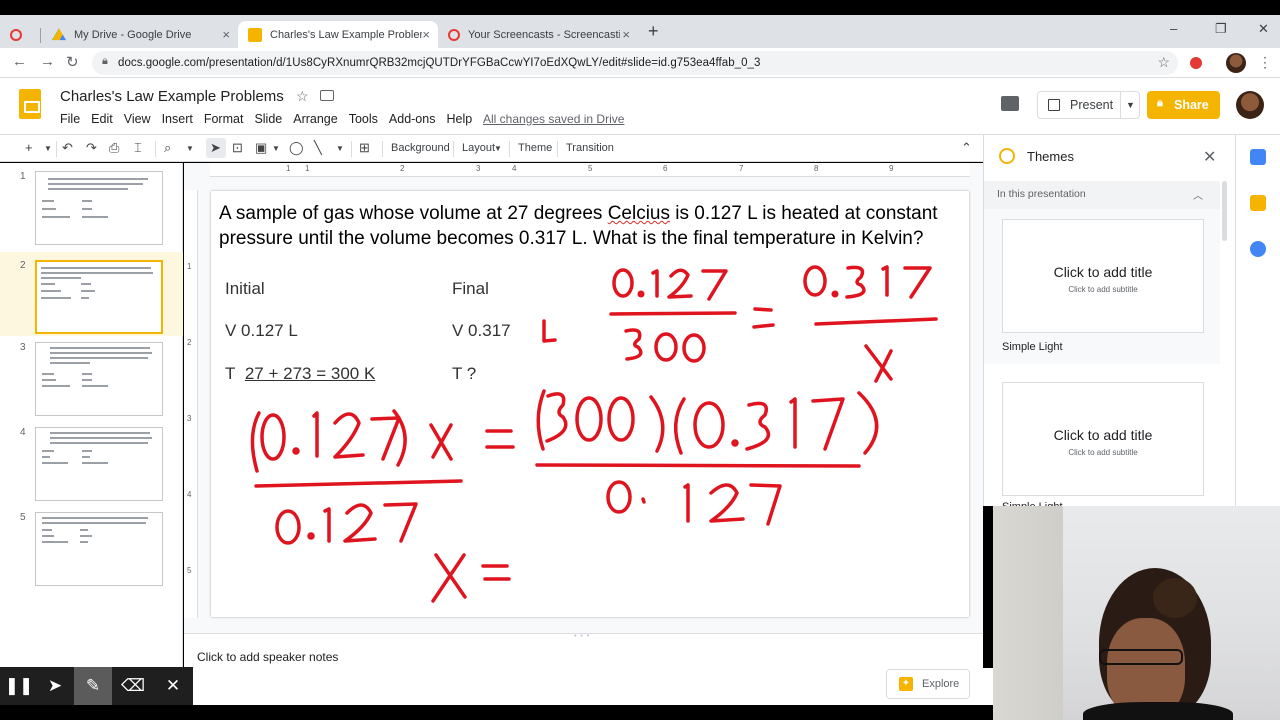 This screenshot has width=1280, height=720. I want to click on bookmark-star-icon: ☆, so click(1163, 62).